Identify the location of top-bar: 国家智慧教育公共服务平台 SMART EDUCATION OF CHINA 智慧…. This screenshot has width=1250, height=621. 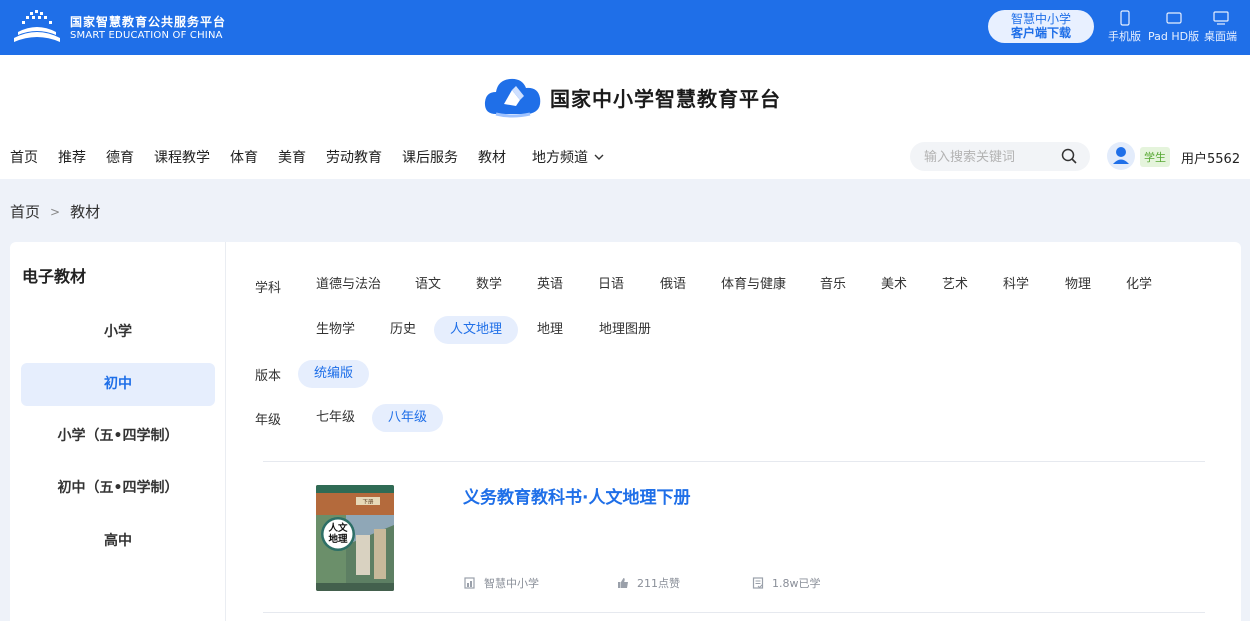
(625, 27).